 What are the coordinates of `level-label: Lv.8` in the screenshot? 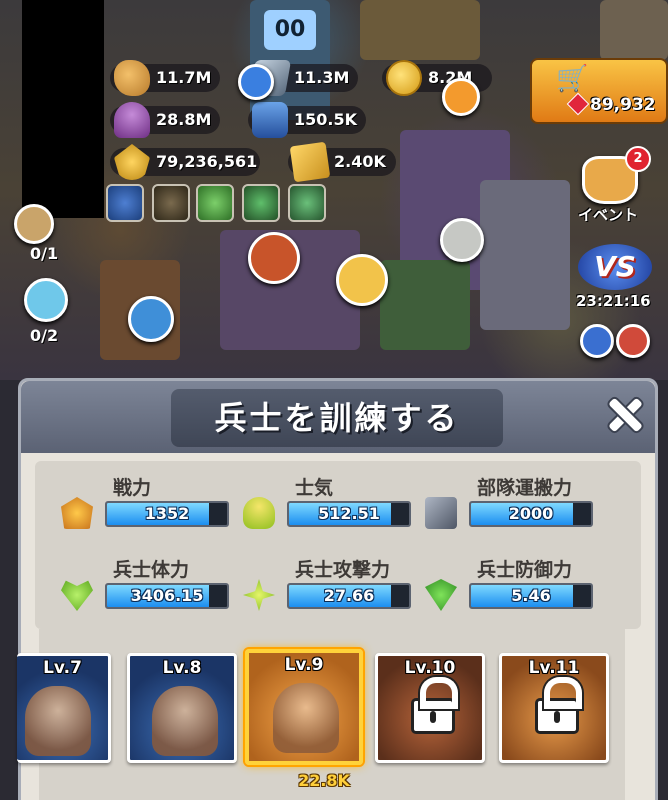 It's located at (182, 668).